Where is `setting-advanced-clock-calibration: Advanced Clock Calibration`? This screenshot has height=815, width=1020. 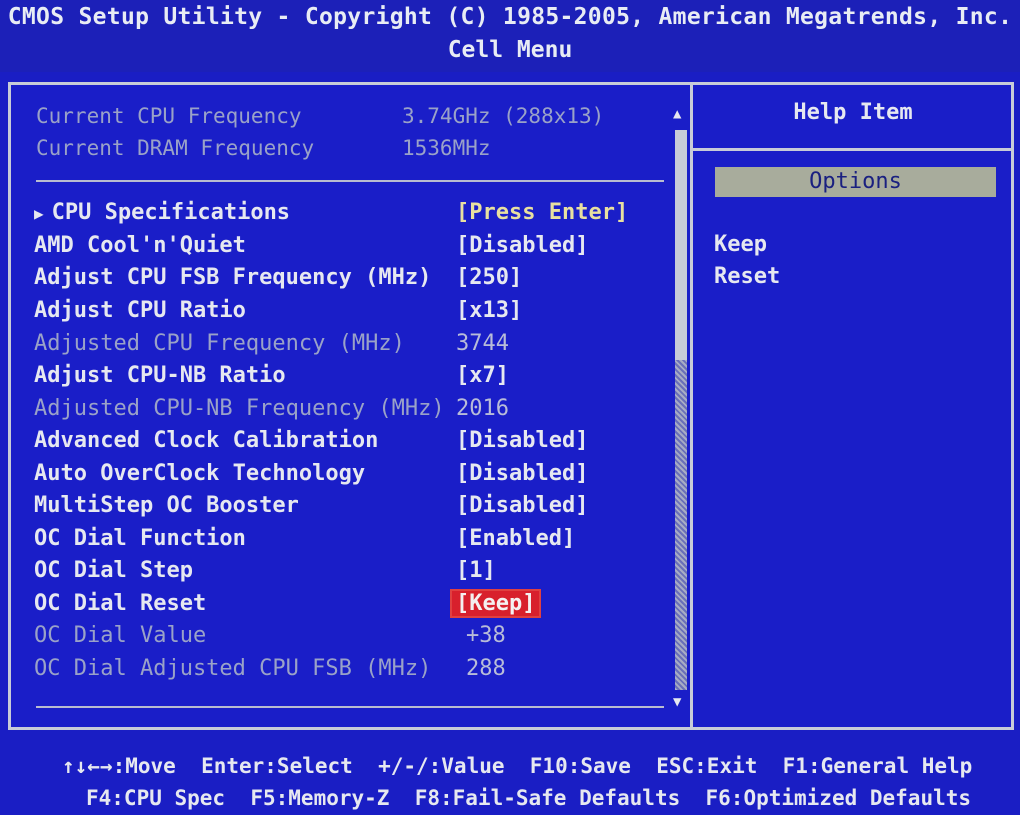 setting-advanced-clock-calibration: Advanced Clock Calibration is located at coordinates (206, 440).